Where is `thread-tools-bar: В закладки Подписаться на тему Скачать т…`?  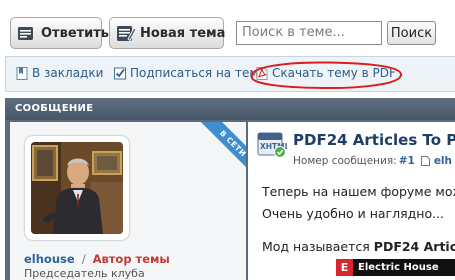 thread-tools-bar: В закладки Подписаться на тему Скачать т… is located at coordinates (230, 74).